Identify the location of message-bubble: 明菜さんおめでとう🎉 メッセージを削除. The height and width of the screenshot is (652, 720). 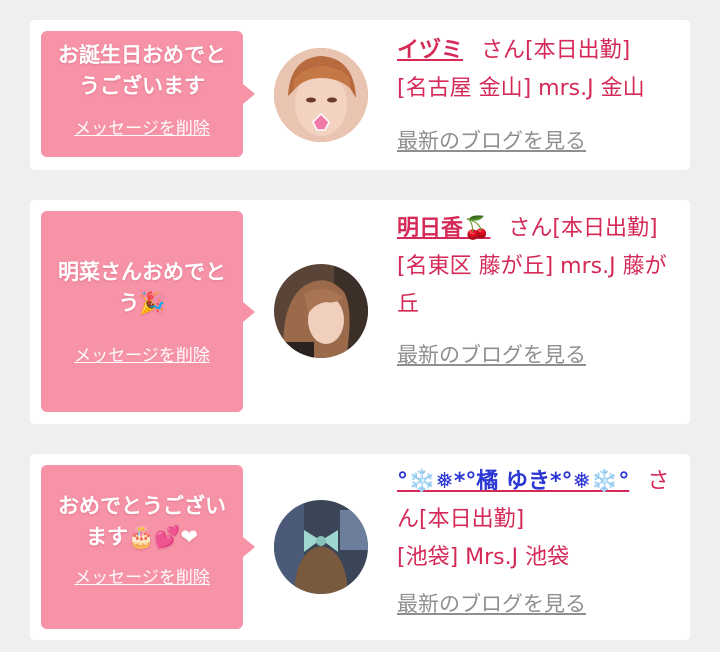
(148, 311).